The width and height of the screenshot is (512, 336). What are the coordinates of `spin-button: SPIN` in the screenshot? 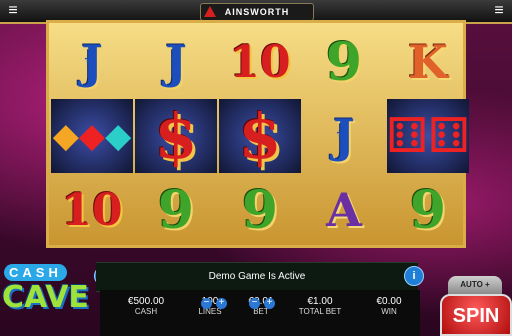 It's located at (476, 315).